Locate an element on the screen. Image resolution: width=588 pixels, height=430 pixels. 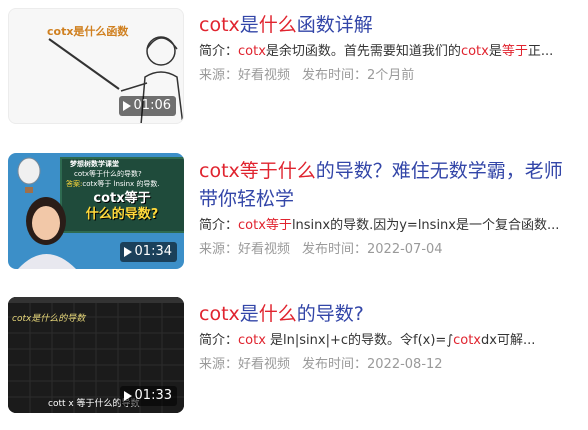
result-meta: 来源：好看视频 发布时间：2022-07-04 is located at coordinates (389, 250).